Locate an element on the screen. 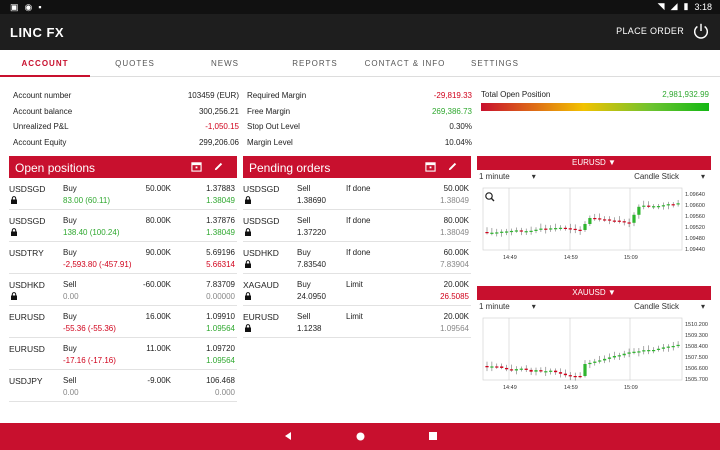 This screenshot has height=450, width=720. account-label: Free Margin is located at coordinates (269, 111).